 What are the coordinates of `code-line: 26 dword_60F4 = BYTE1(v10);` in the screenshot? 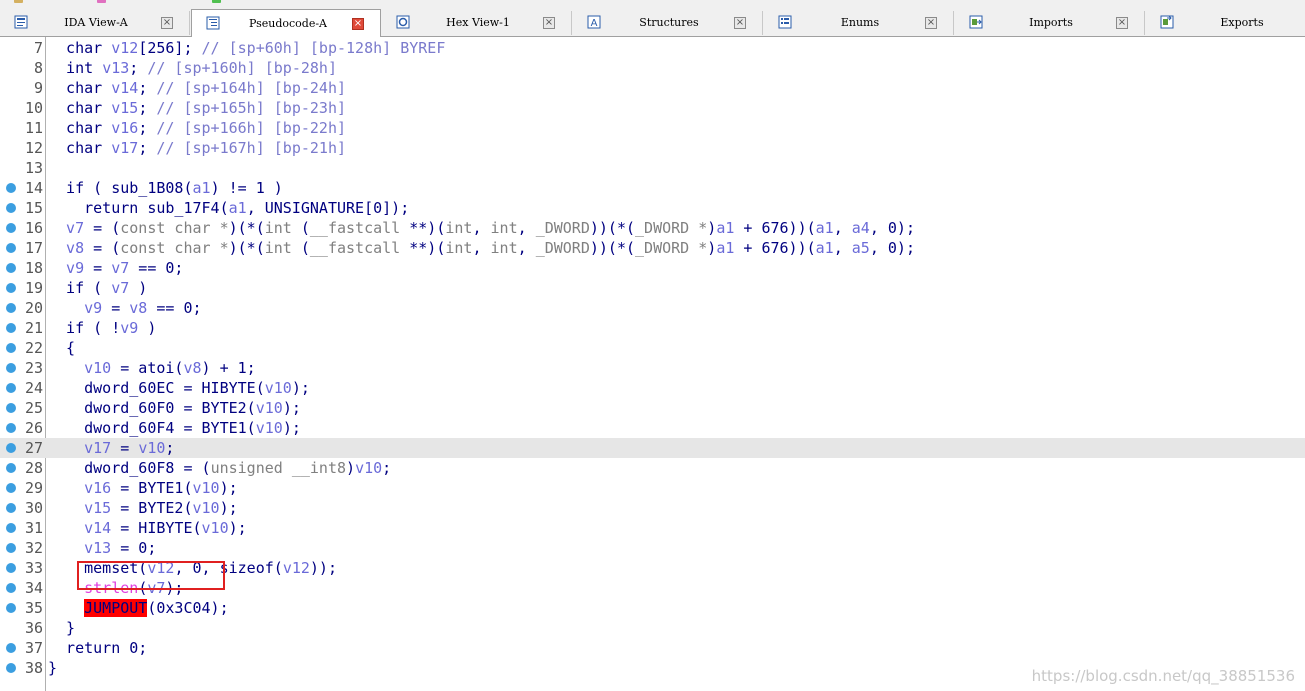 It's located at (652, 428).